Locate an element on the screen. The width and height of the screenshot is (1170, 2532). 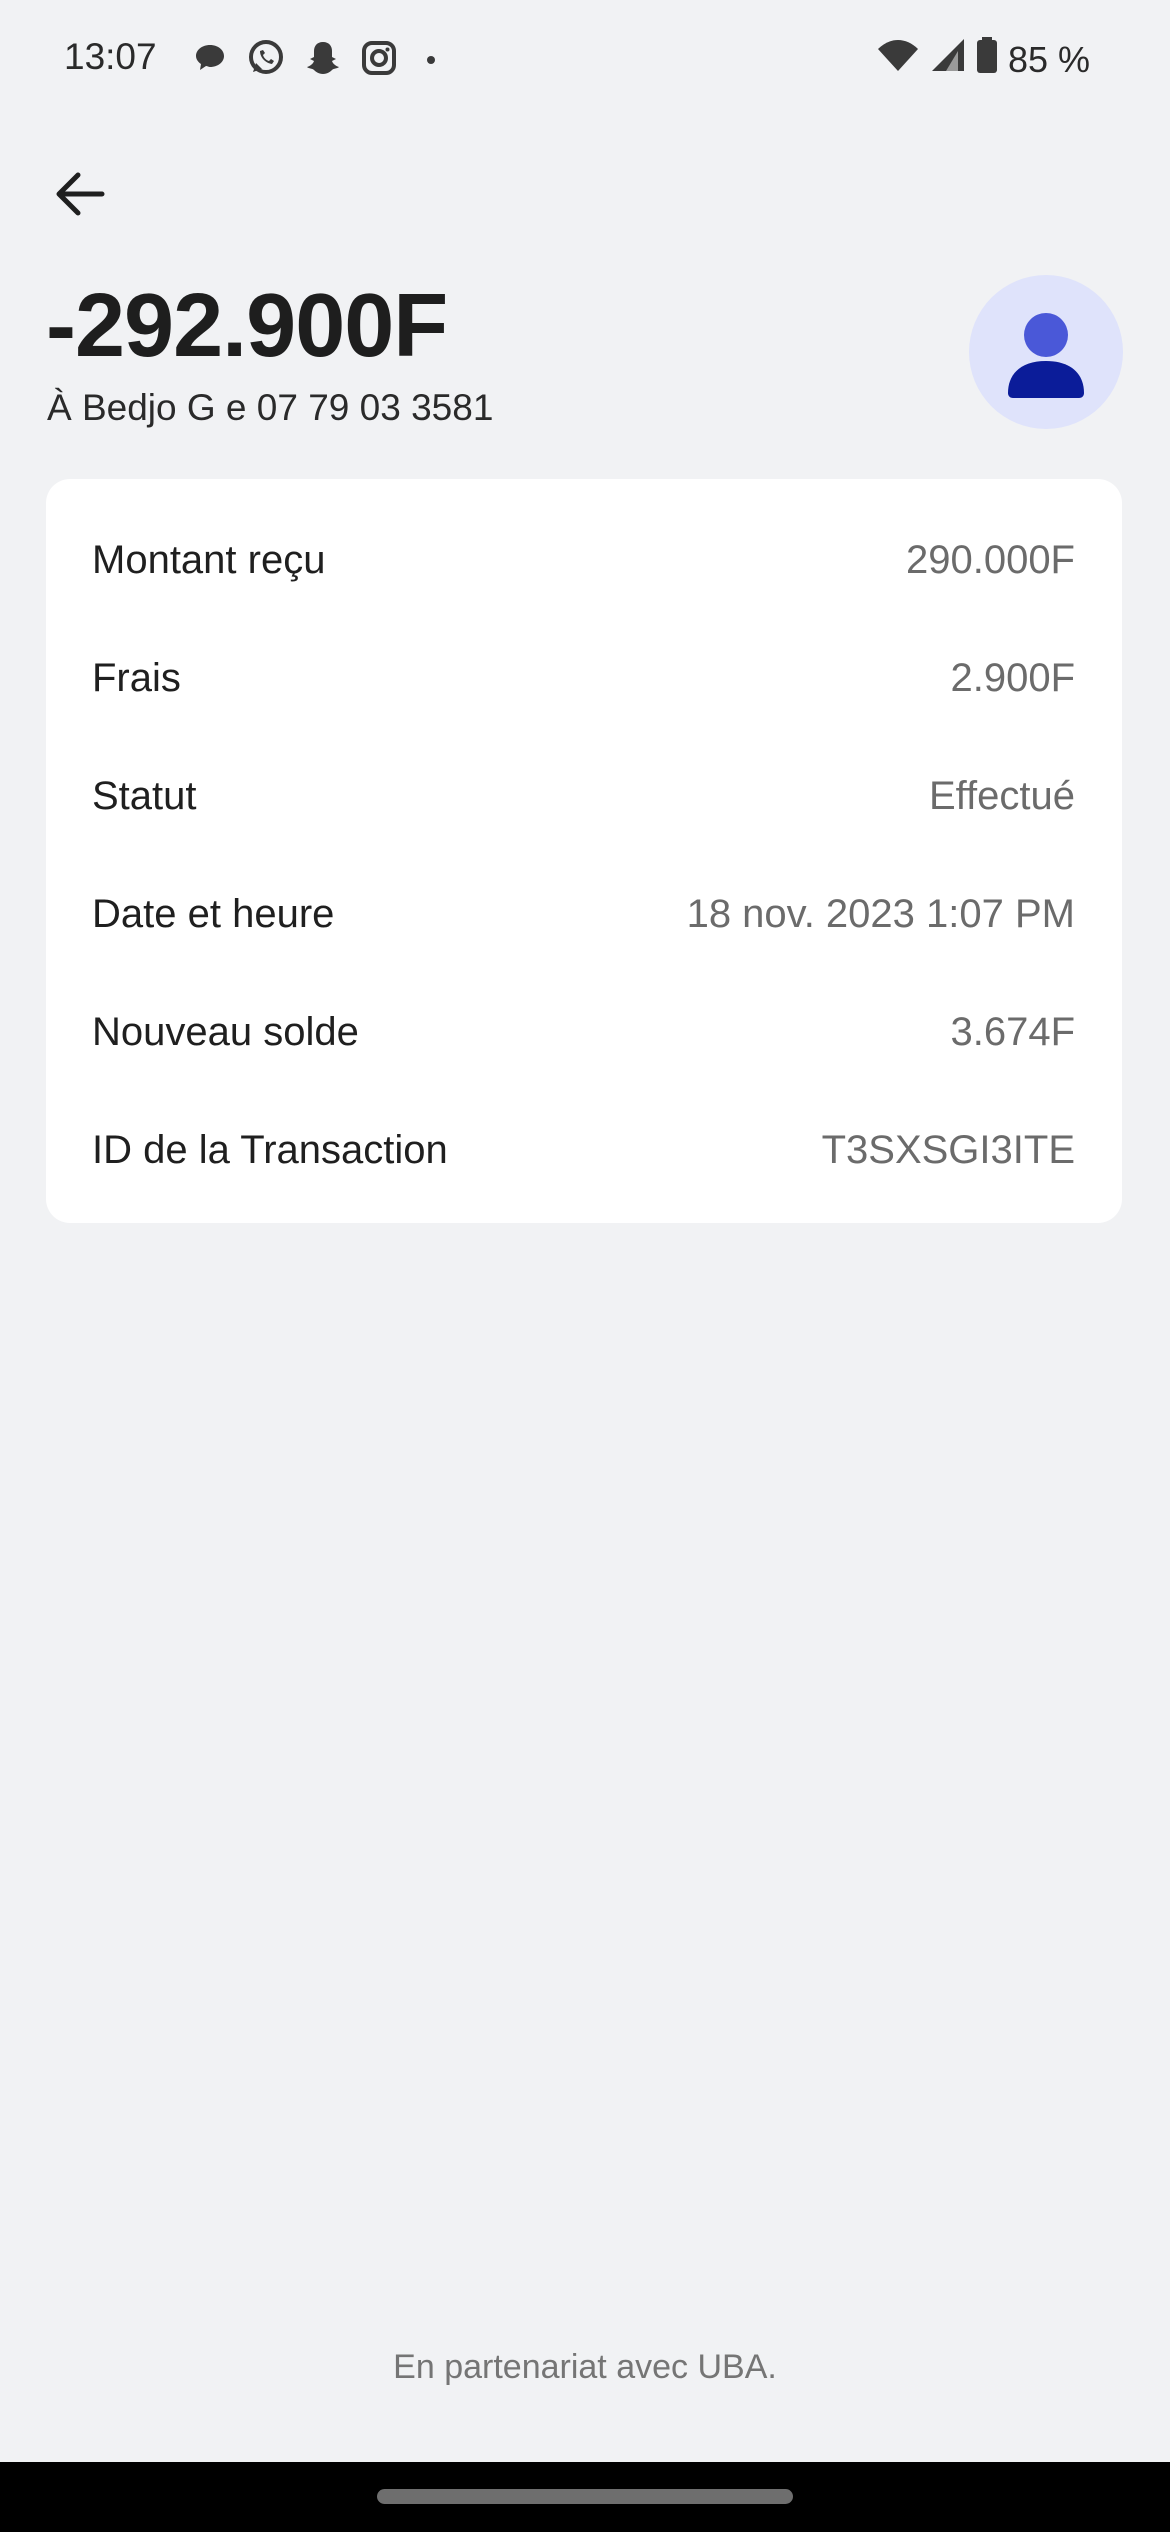
system-navigation-bar is located at coordinates (585, 2497).